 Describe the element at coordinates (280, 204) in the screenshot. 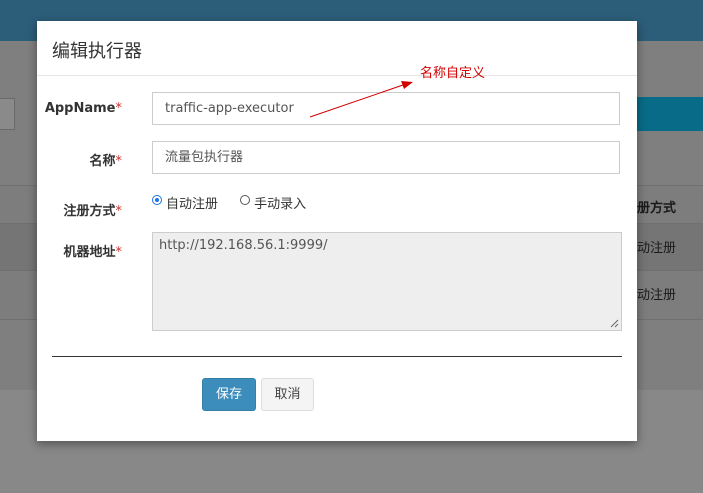

I see `radio-manual-entry-label: 手动录入` at that location.